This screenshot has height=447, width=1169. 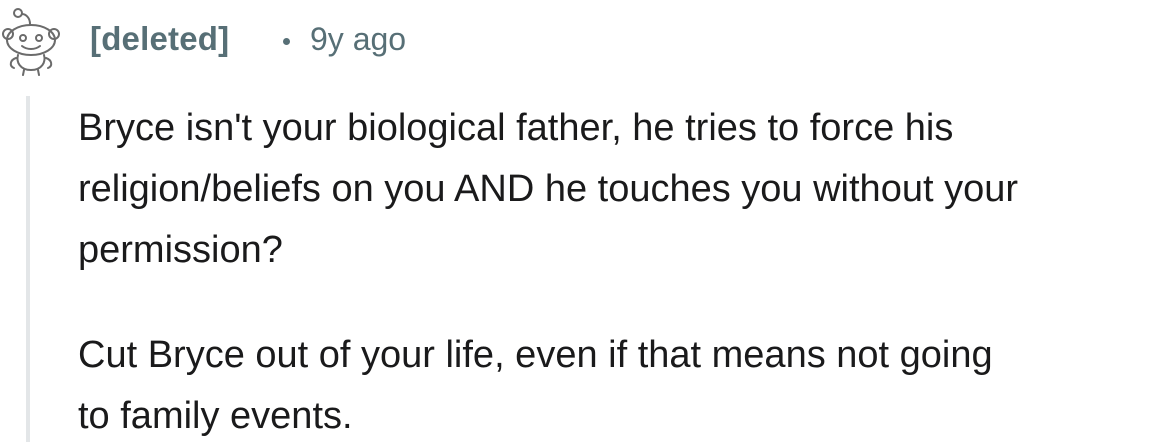 I want to click on thread-line, so click(x=28, y=269).